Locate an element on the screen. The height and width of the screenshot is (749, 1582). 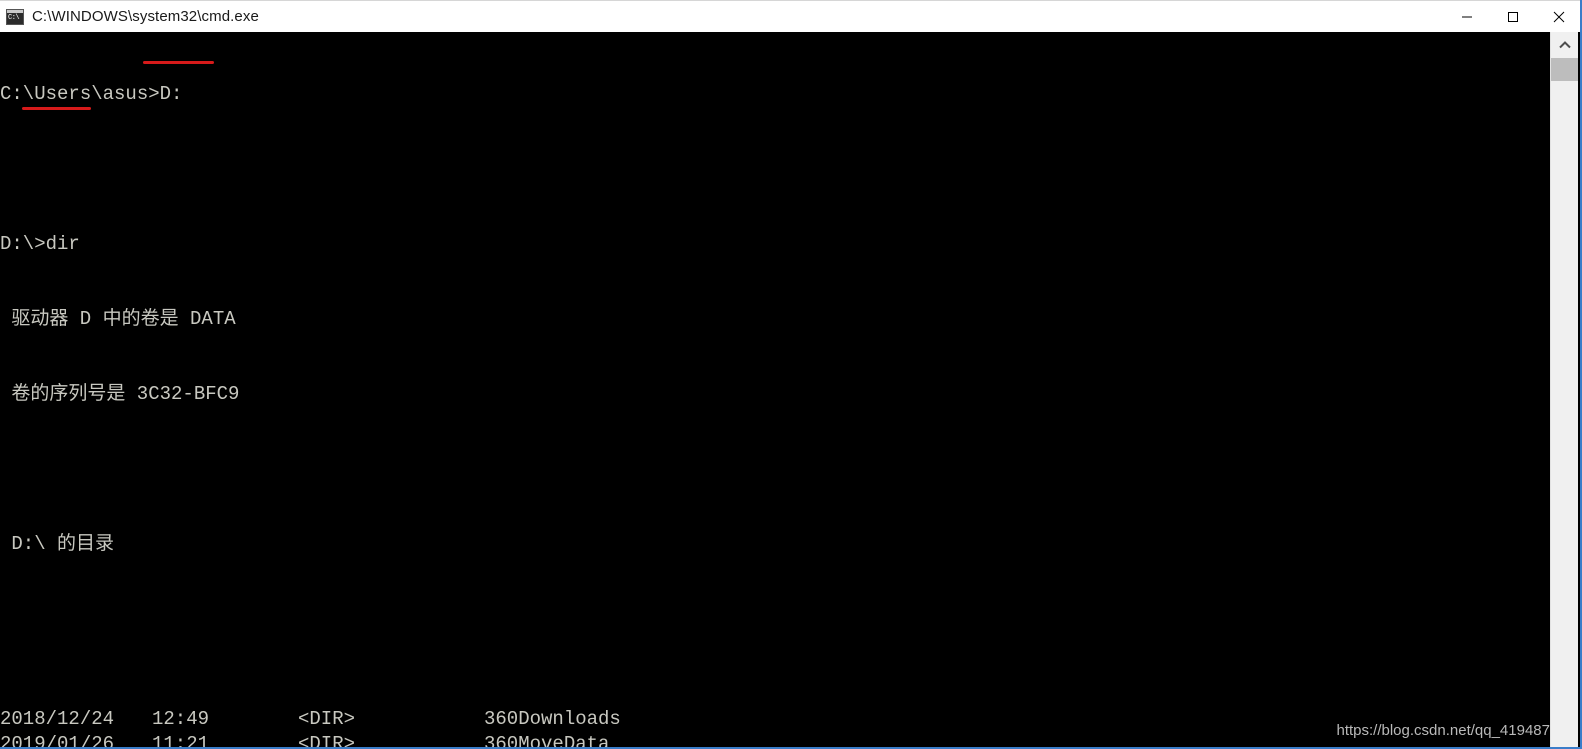
prompt-line-1: C:\Users\asus>D: is located at coordinates (91, 94).